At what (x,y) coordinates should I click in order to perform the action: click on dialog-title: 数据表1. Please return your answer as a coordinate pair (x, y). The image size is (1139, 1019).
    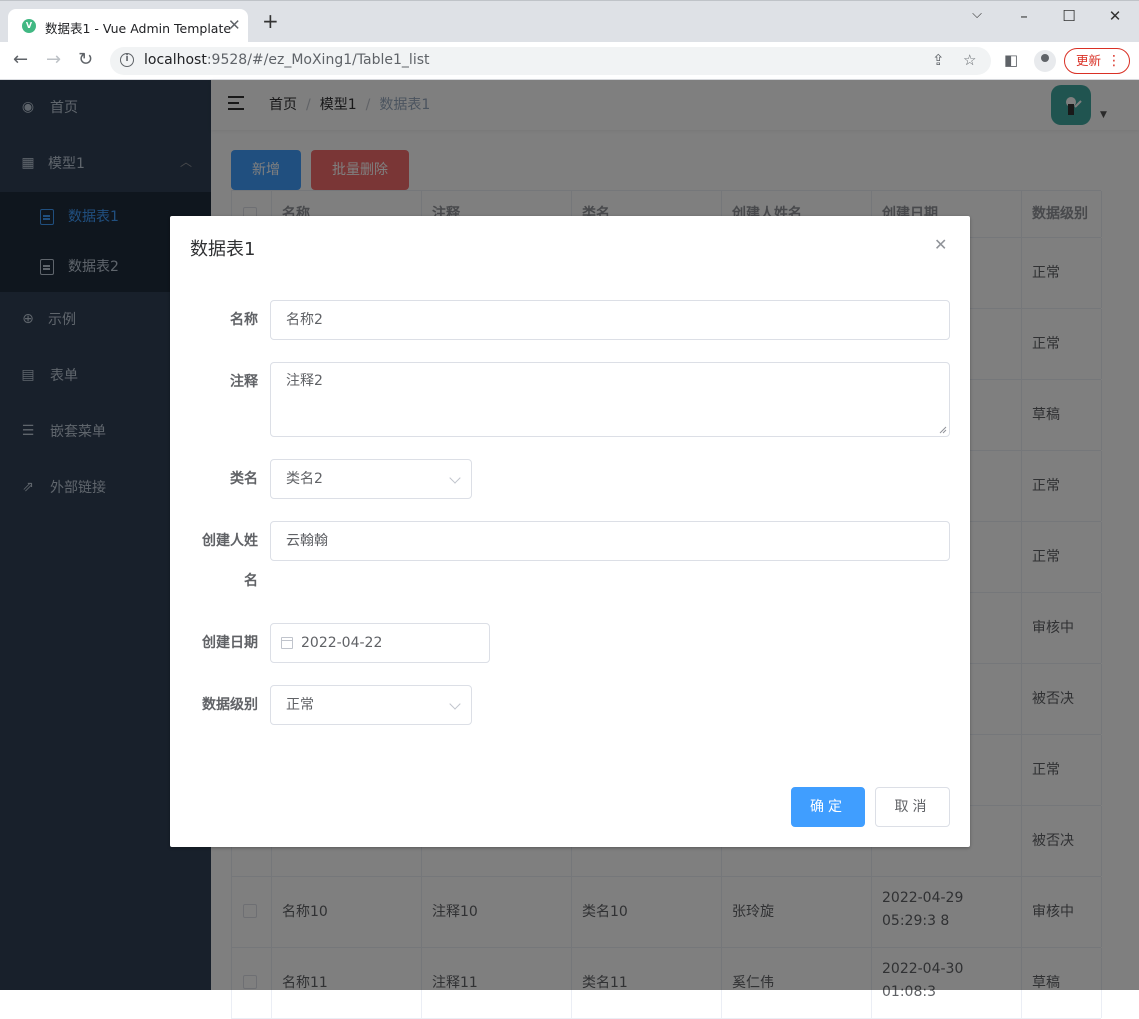
    Looking at the image, I should click on (223, 249).